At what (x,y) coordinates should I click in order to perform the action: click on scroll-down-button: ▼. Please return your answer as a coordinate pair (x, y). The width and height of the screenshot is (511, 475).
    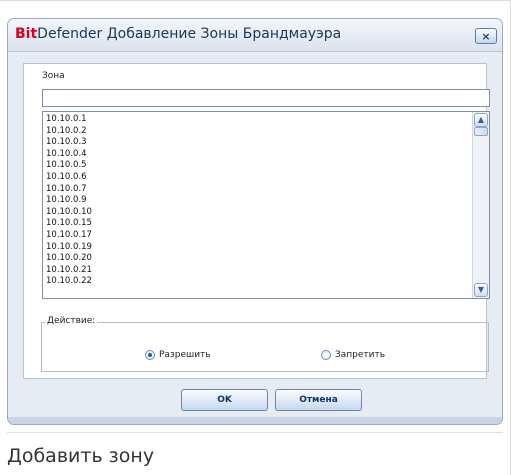
    Looking at the image, I should click on (481, 290).